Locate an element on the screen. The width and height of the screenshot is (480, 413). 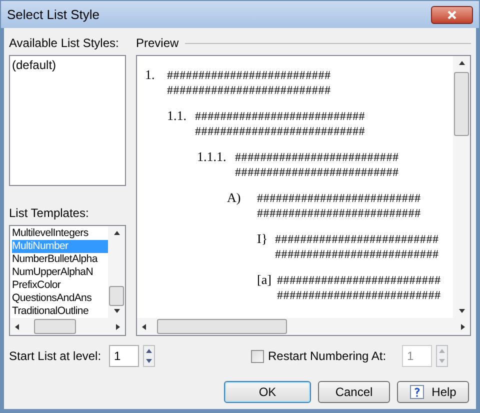
dialog-button: OK is located at coordinates (267, 392).